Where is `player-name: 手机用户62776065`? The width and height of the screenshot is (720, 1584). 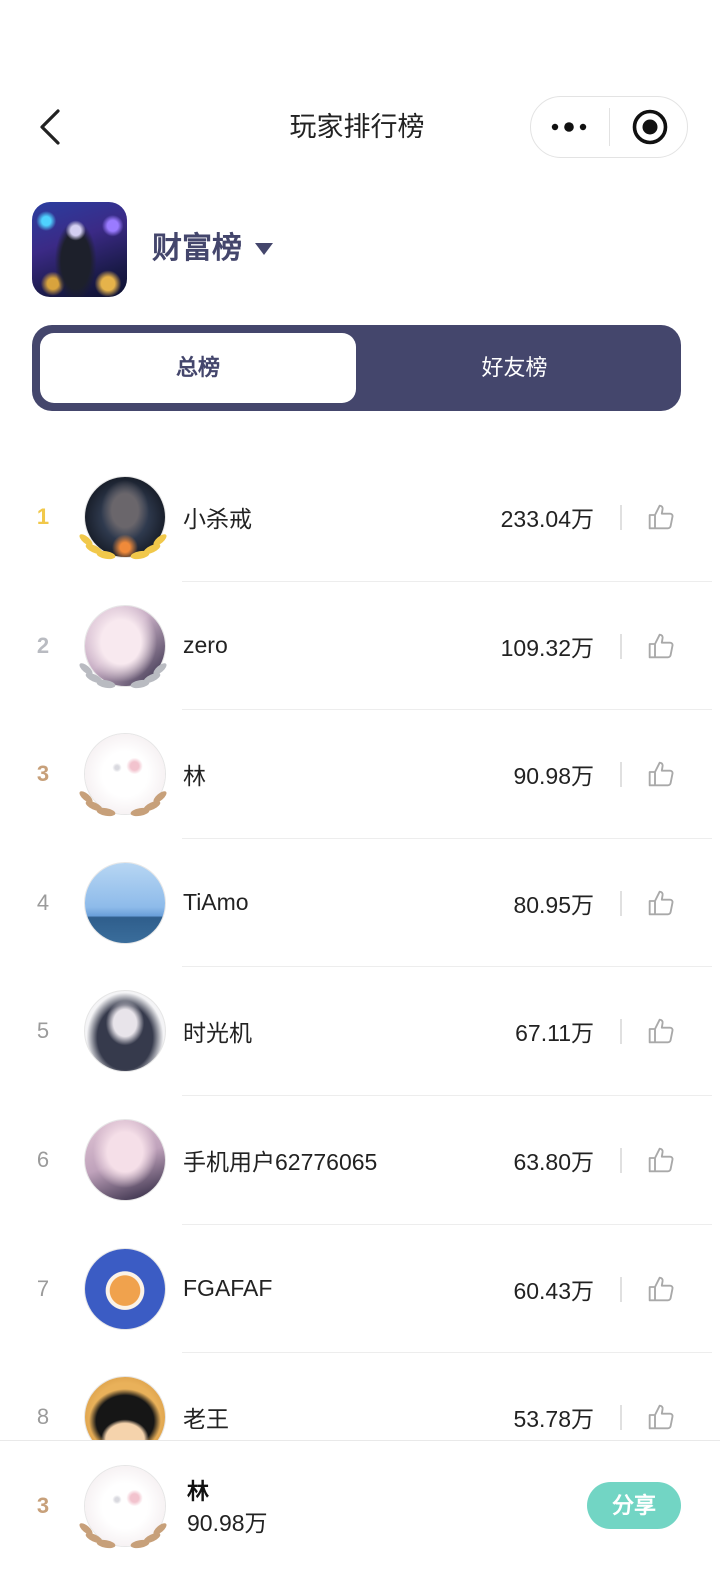 player-name: 手机用户62776065 is located at coordinates (280, 1162).